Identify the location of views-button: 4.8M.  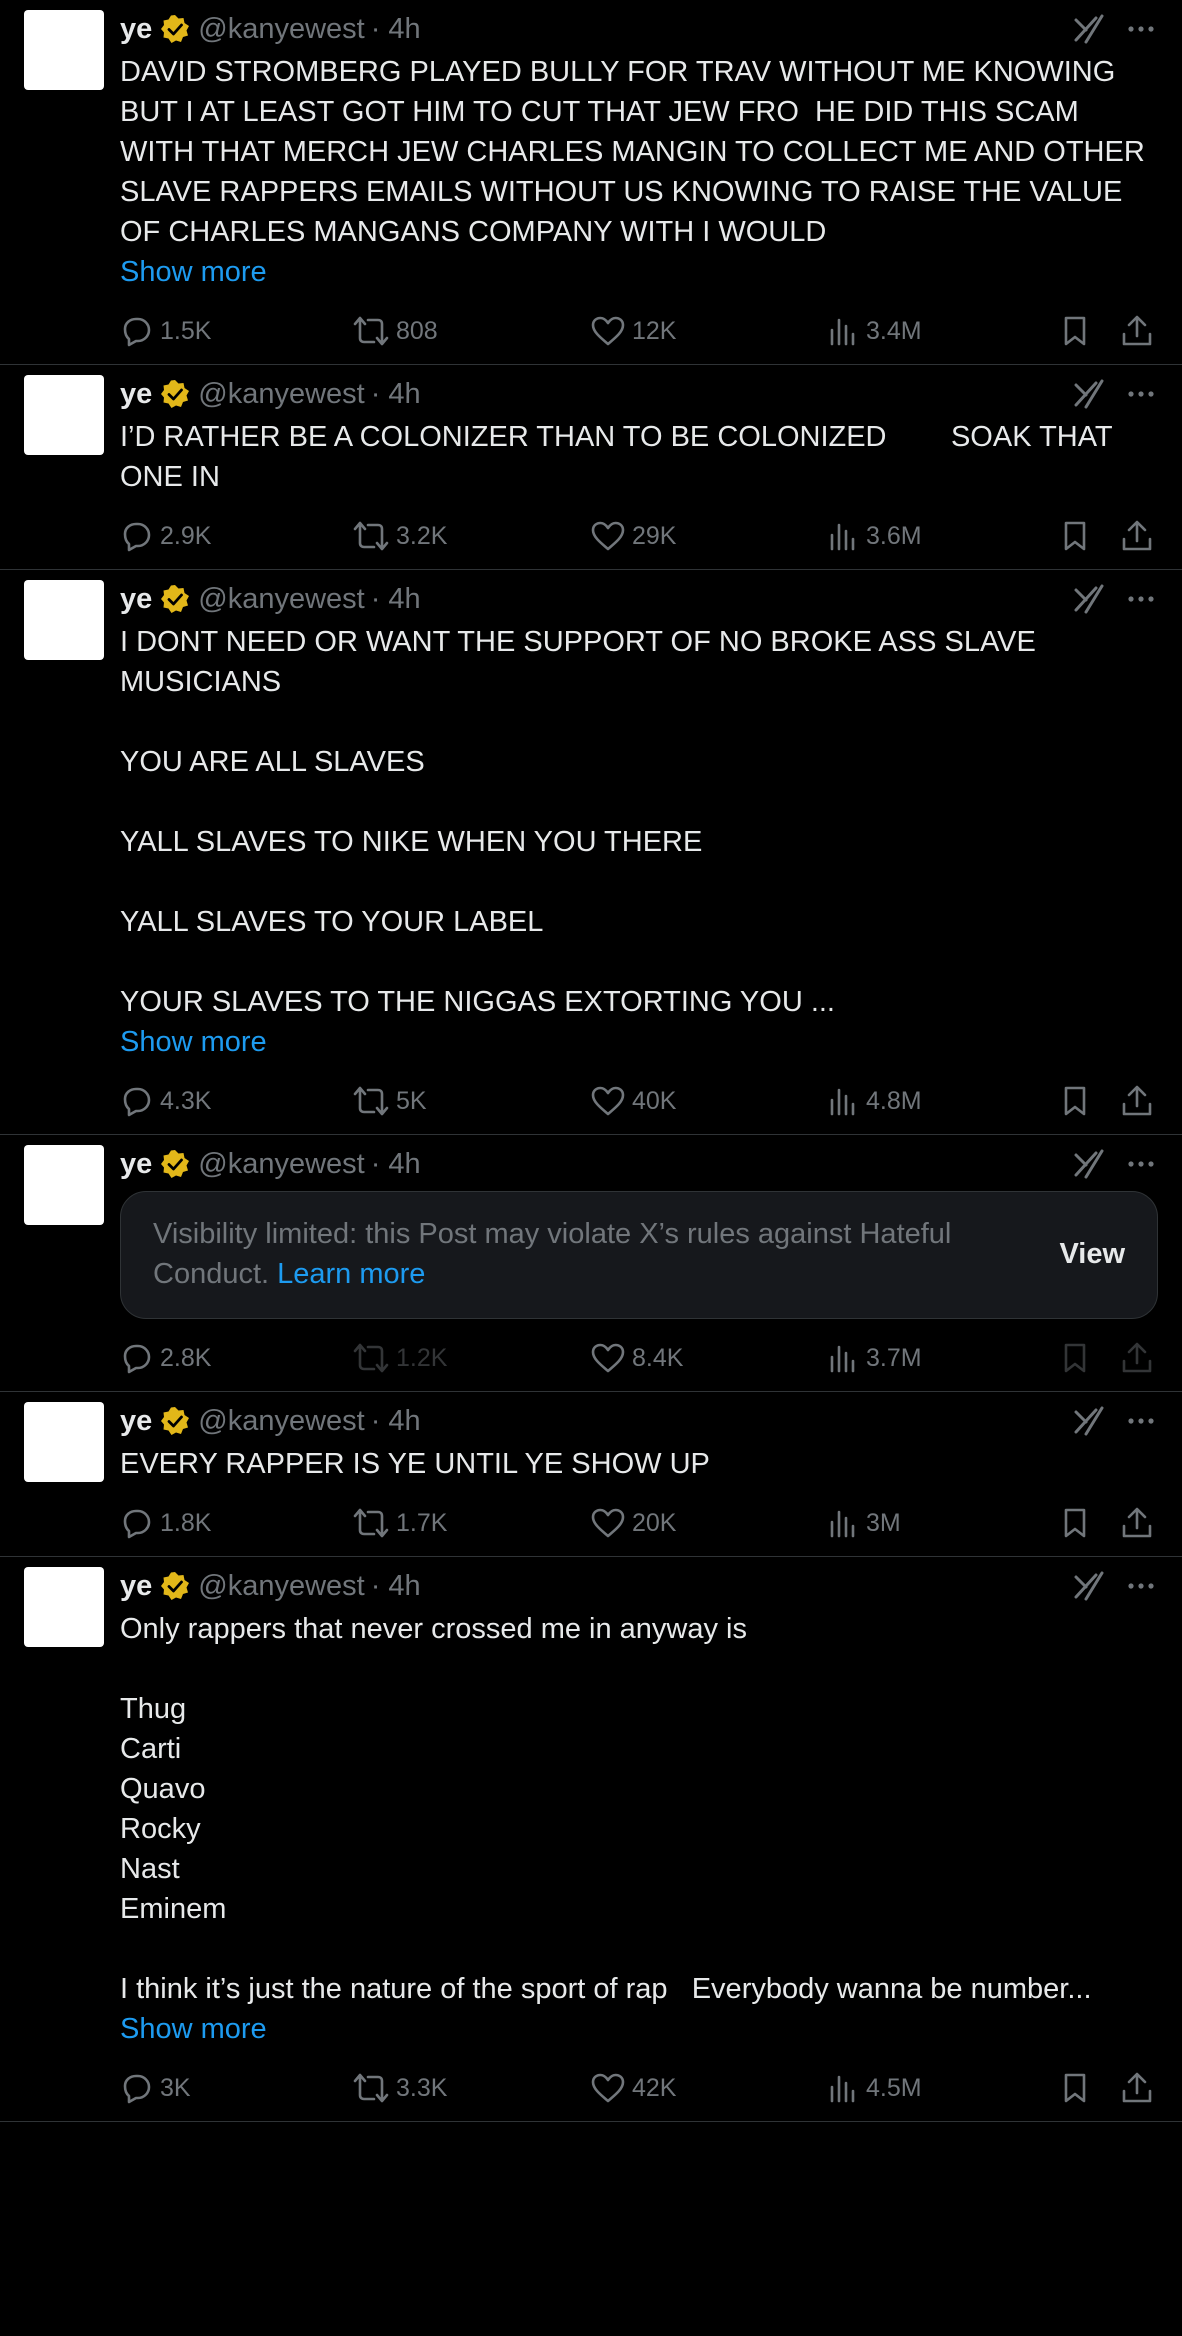
(874, 1101).